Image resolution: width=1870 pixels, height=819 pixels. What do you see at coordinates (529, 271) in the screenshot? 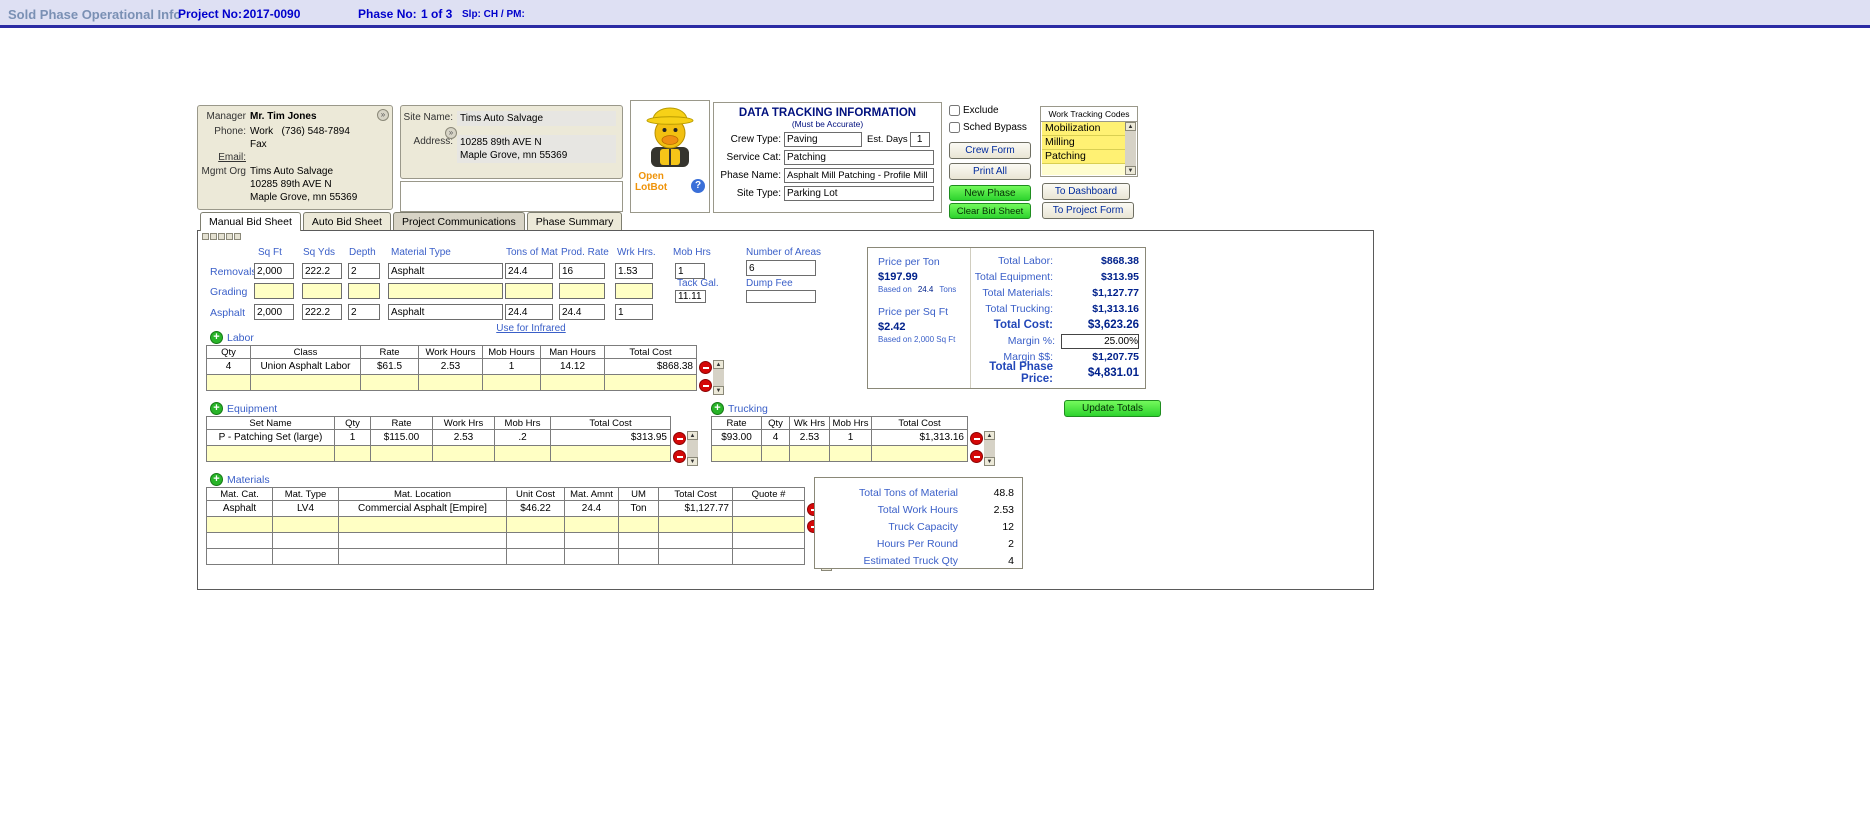
I see `removals-tons-input` at bounding box center [529, 271].